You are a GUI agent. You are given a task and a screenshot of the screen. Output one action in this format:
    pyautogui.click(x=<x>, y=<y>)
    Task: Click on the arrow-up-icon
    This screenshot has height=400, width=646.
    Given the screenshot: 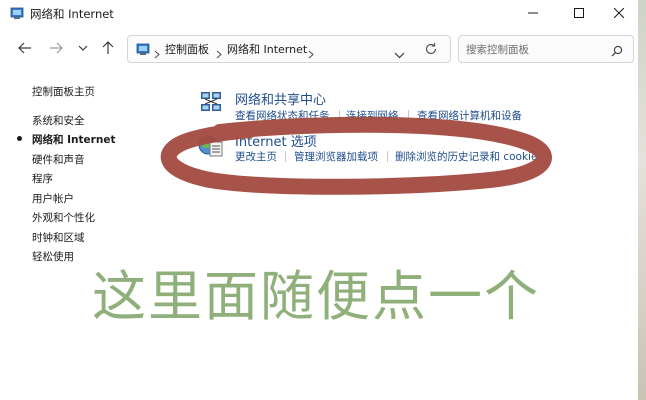 What is the action you would take?
    pyautogui.click(x=108, y=47)
    